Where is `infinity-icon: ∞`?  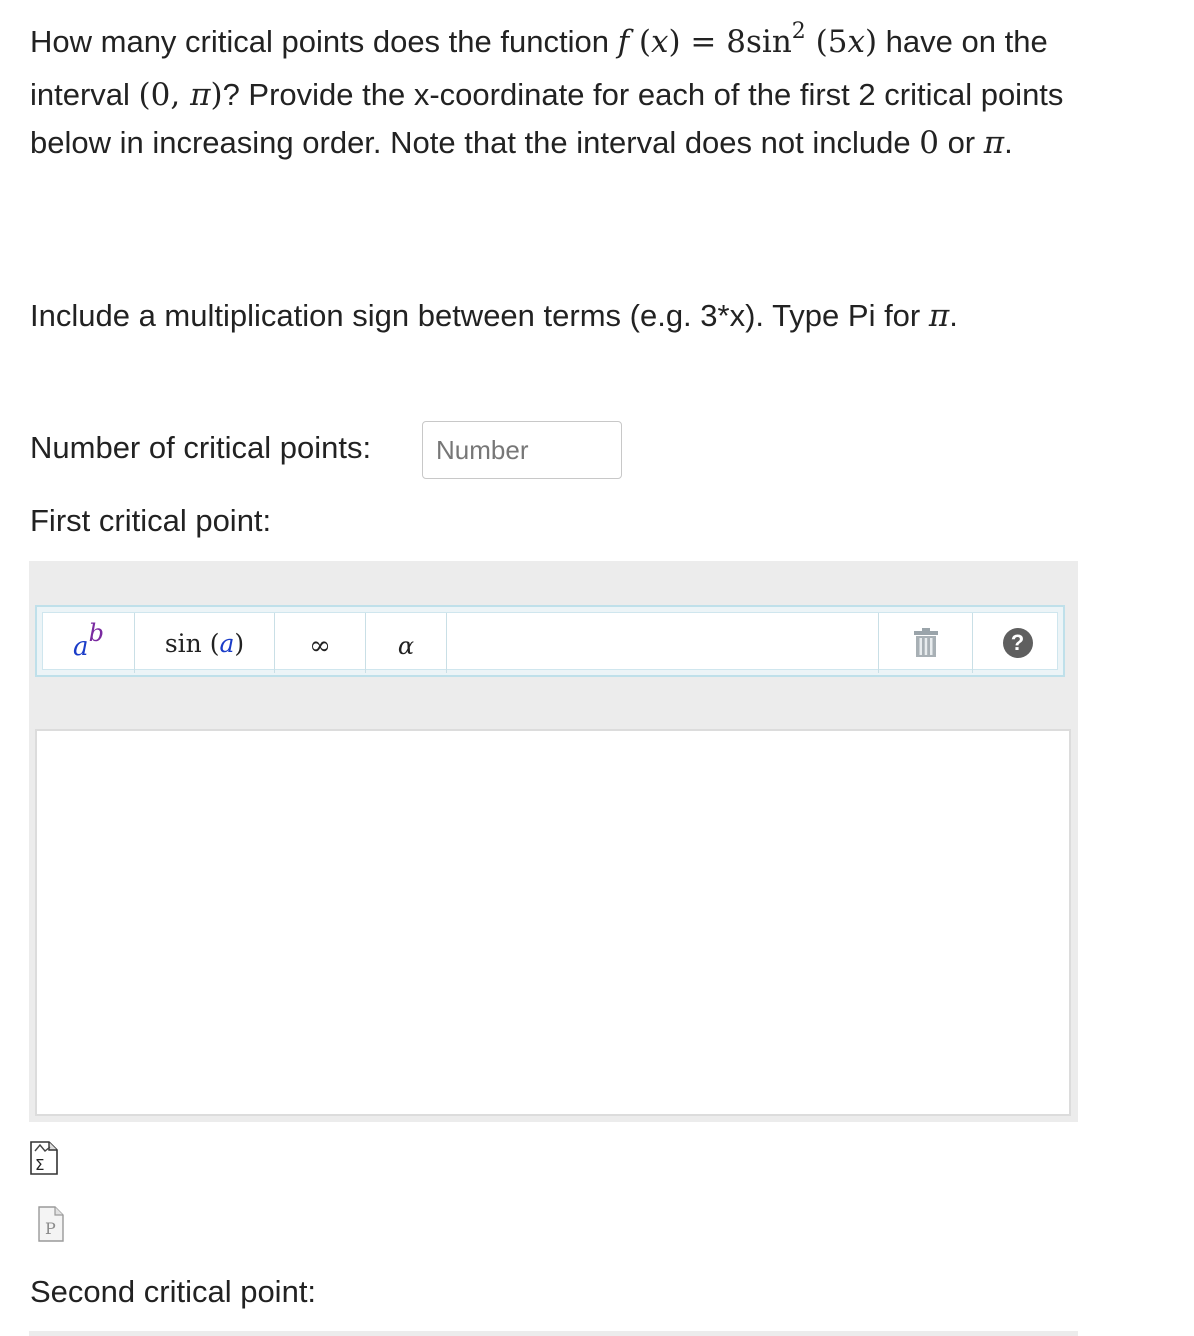 infinity-icon: ∞ is located at coordinates (320, 646).